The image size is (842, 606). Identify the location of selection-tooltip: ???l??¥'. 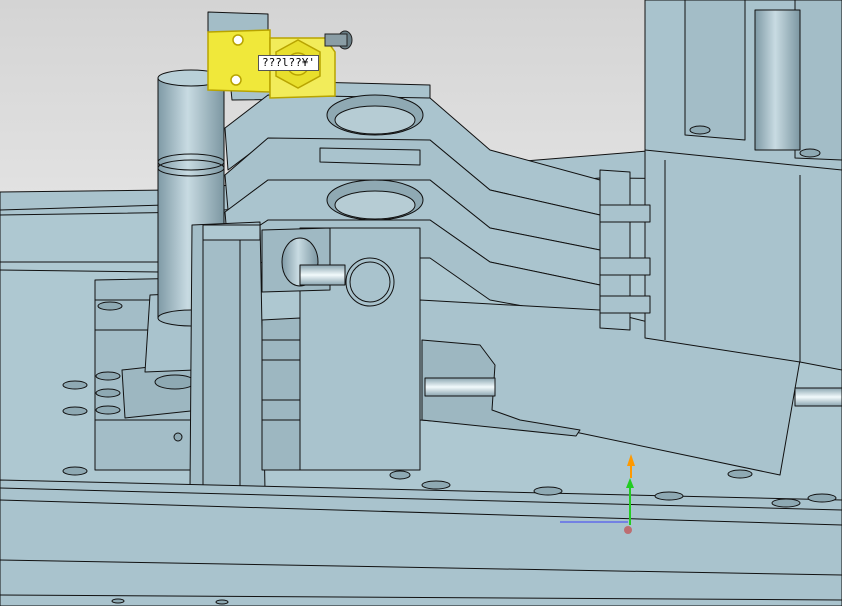
(288, 63).